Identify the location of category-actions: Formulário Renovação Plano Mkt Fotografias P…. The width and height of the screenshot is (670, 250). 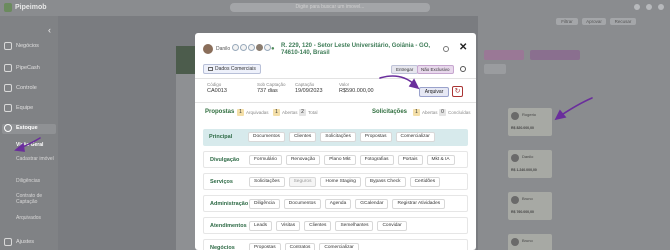
(352, 160).